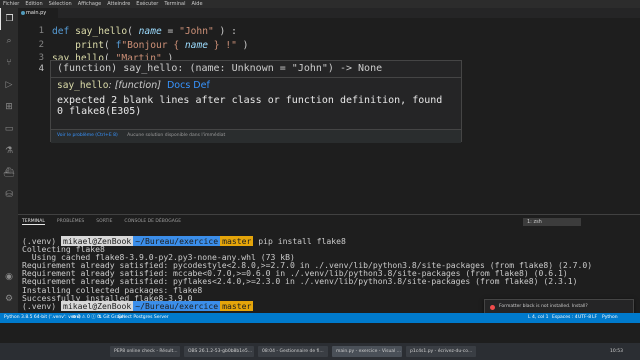  Describe the element at coordinates (11, 4) in the screenshot. I see `menu-item: Fichier` at that location.